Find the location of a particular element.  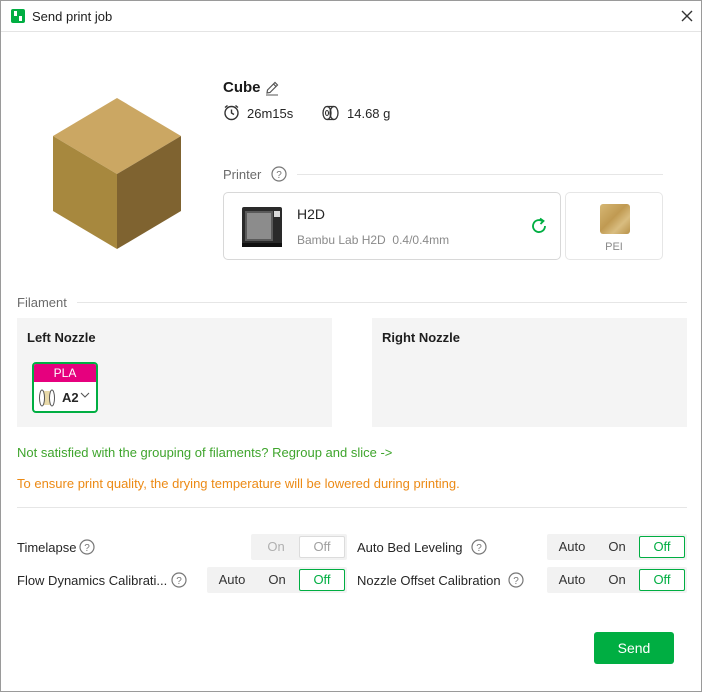

chevron-down-icon is located at coordinates (85, 395).